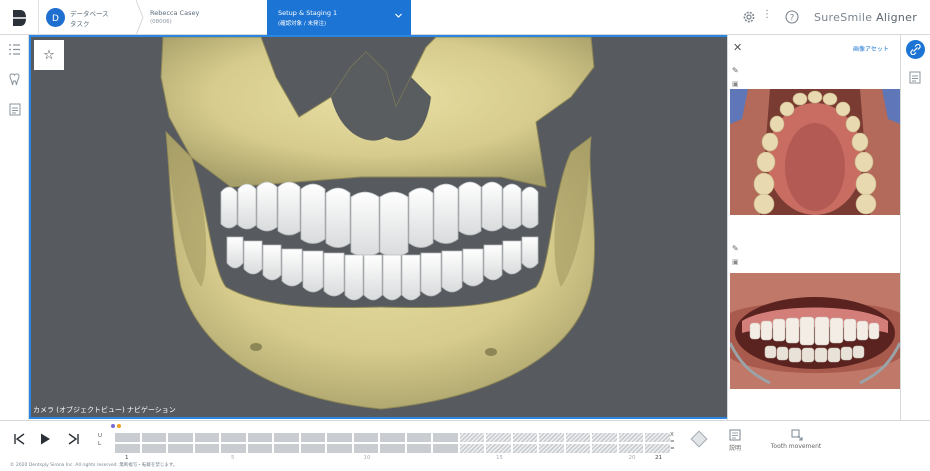 The width and height of the screenshot is (930, 471). I want to click on stage-20-lower, so click(630, 448).